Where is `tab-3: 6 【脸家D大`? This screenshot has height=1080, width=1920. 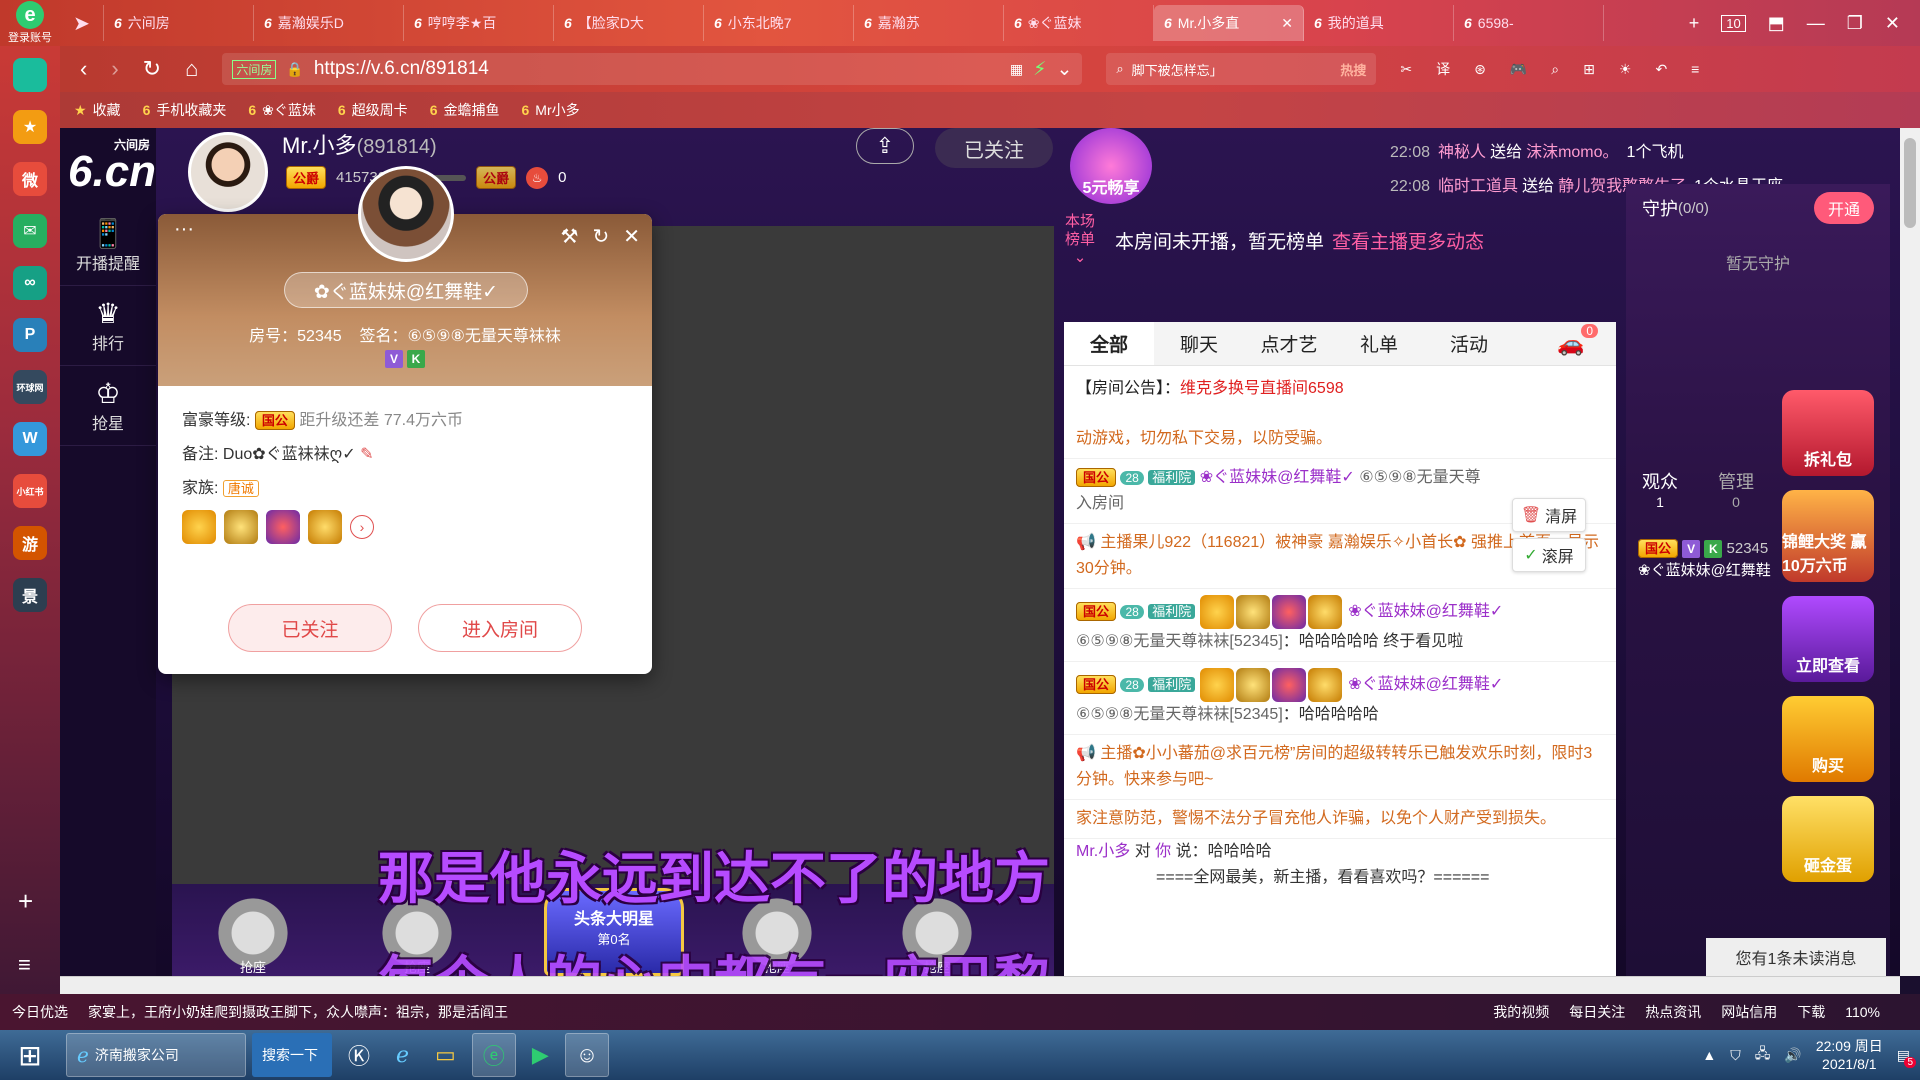 tab-3: 6 【脸家D大 is located at coordinates (629, 23).